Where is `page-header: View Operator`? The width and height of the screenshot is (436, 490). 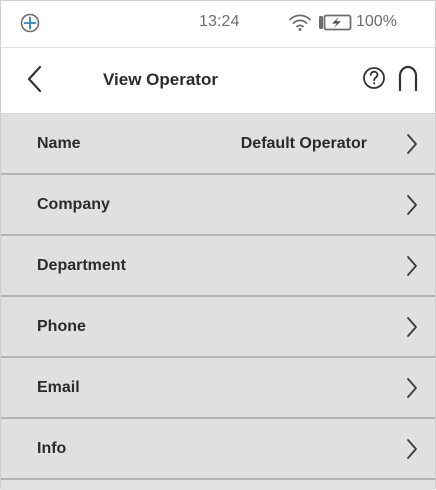 page-header: View Operator is located at coordinates (218, 81).